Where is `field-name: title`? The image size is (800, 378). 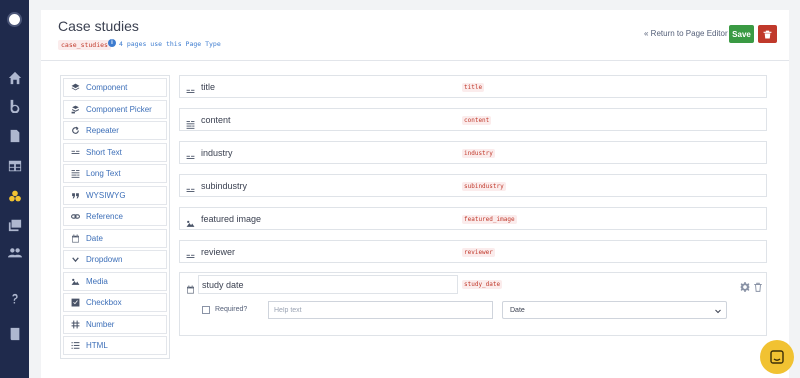
field-name: title is located at coordinates (208, 87).